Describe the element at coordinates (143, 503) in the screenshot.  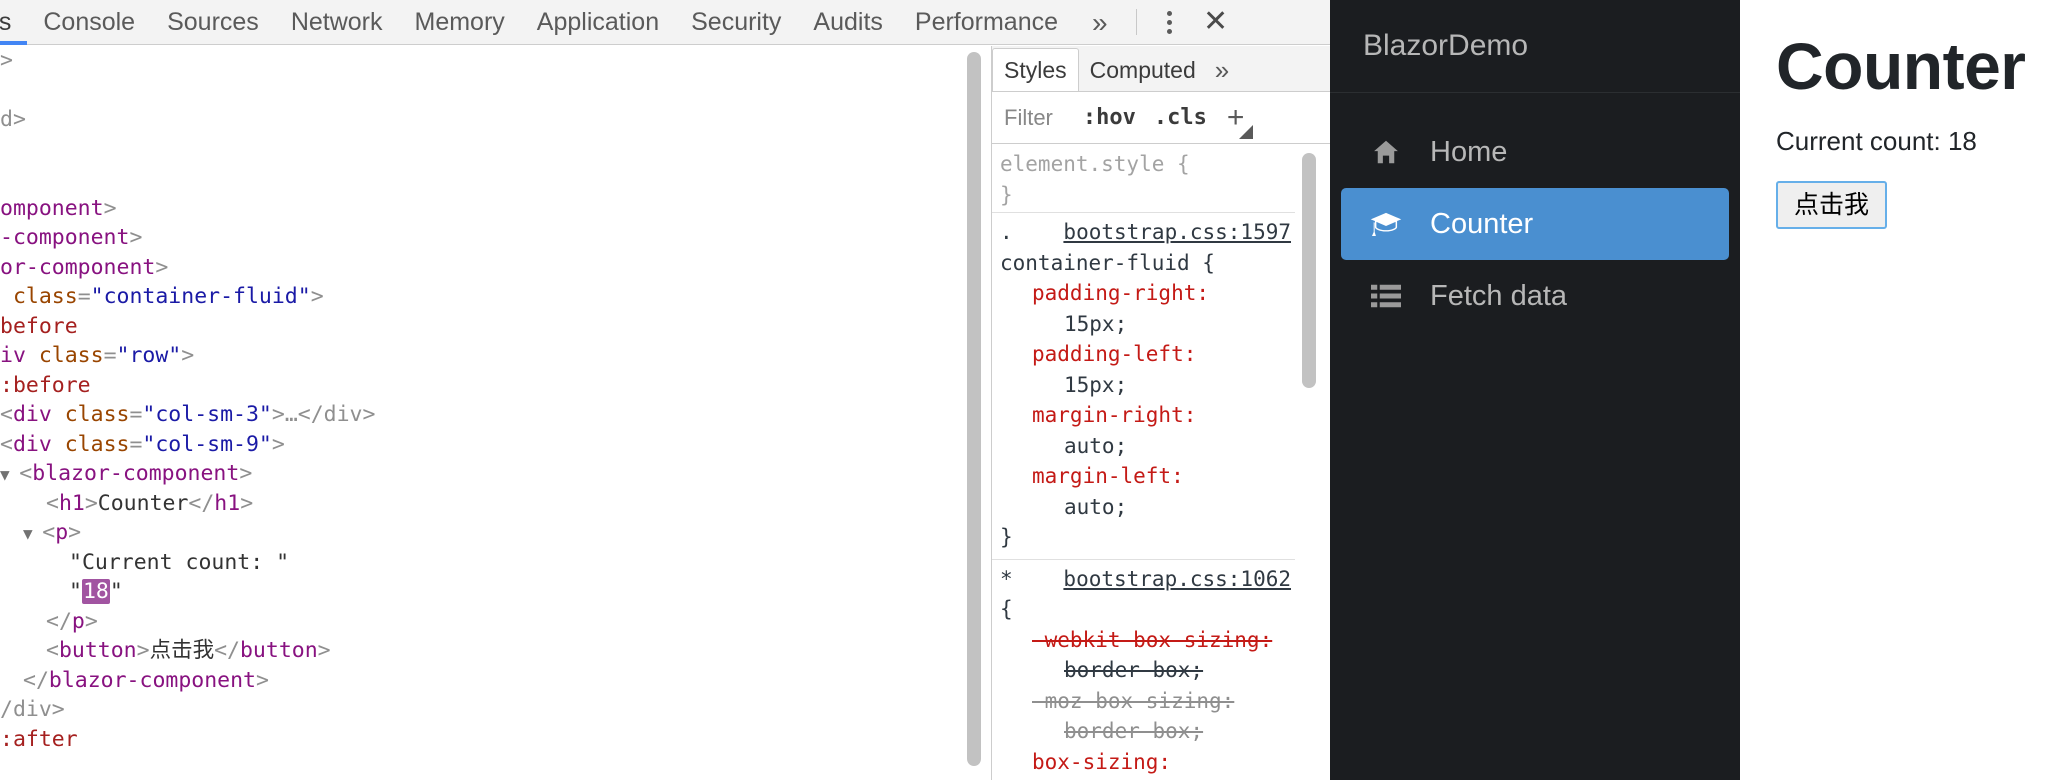
I see `dom-token: Counter` at that location.